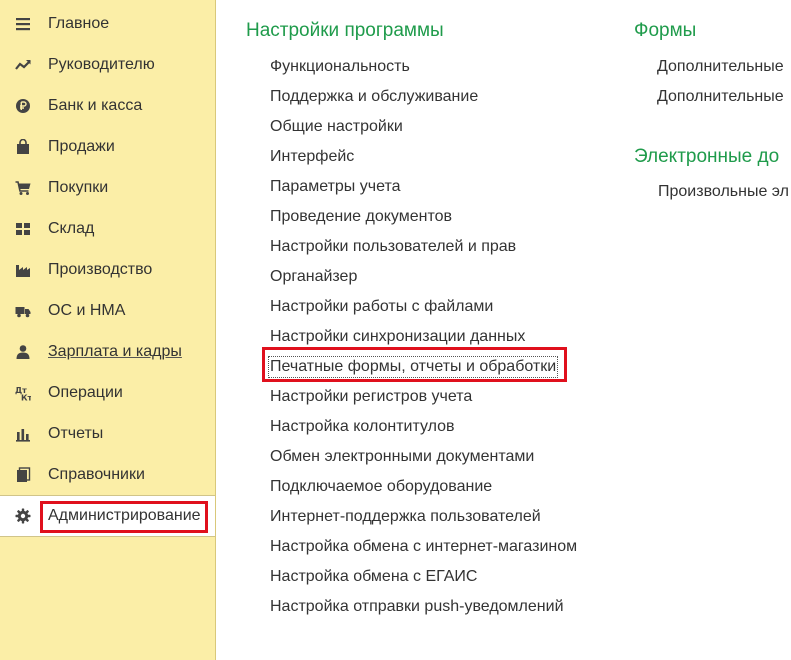  What do you see at coordinates (707, 156) in the screenshot?
I see `edocs-section-title: Электронные до` at bounding box center [707, 156].